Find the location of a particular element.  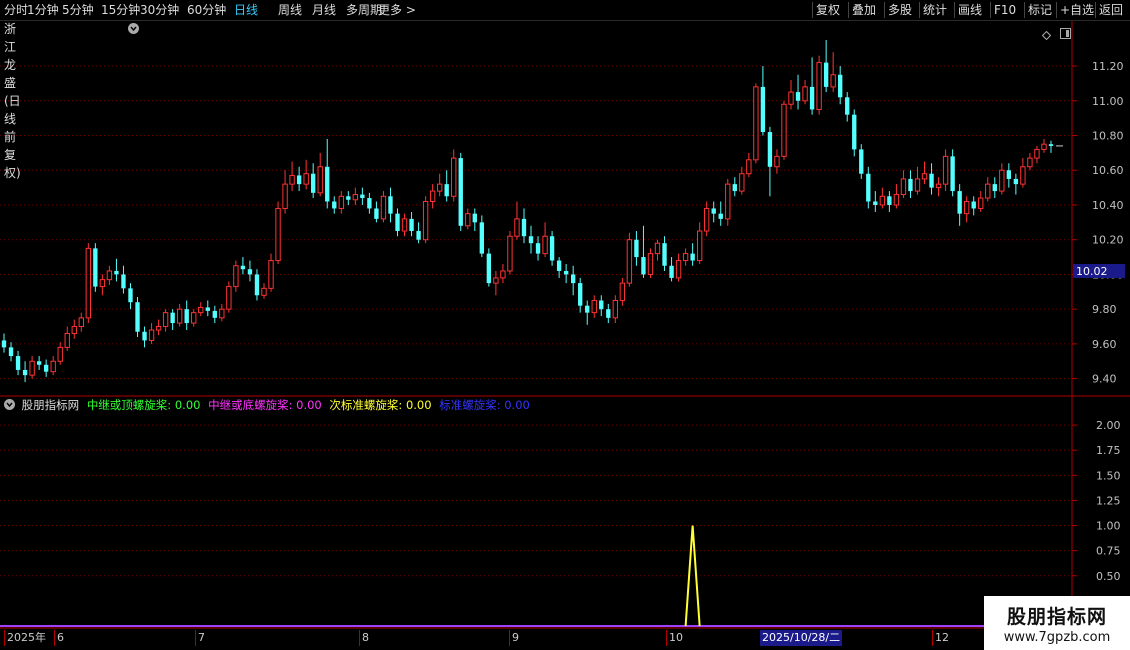

indicator-tick-label: 0.75 is located at coordinates (1108, 551).